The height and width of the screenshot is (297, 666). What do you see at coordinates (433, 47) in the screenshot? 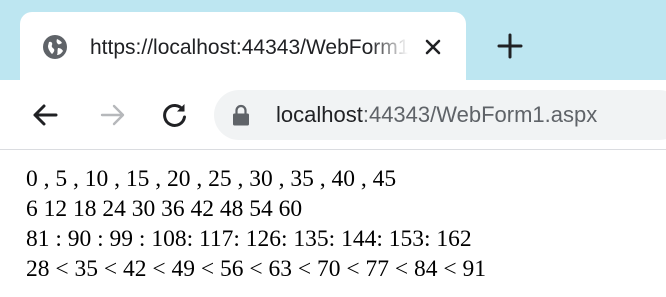
I see `close-icon` at bounding box center [433, 47].